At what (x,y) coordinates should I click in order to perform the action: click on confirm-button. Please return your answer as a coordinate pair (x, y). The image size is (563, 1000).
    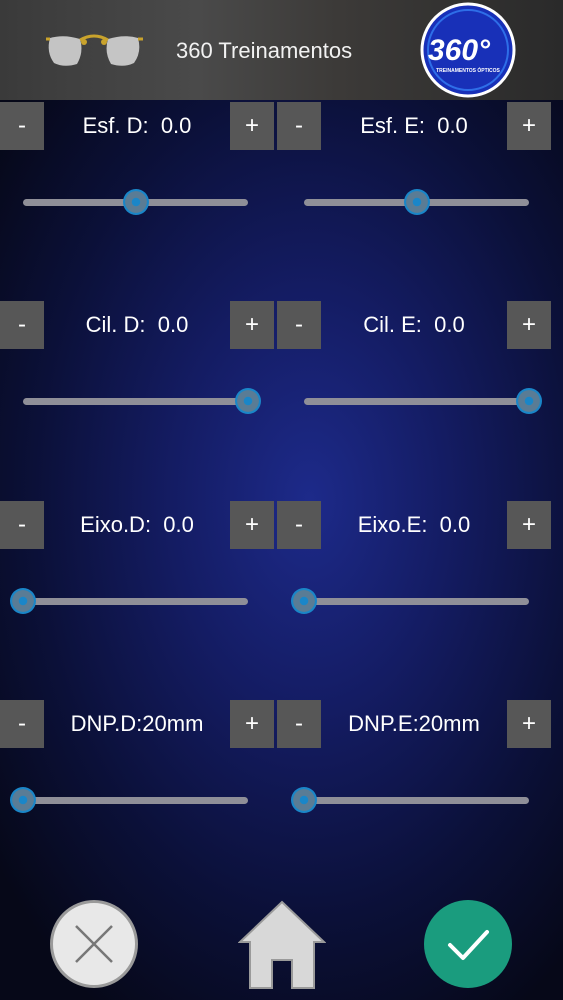
    Looking at the image, I should click on (468, 944).